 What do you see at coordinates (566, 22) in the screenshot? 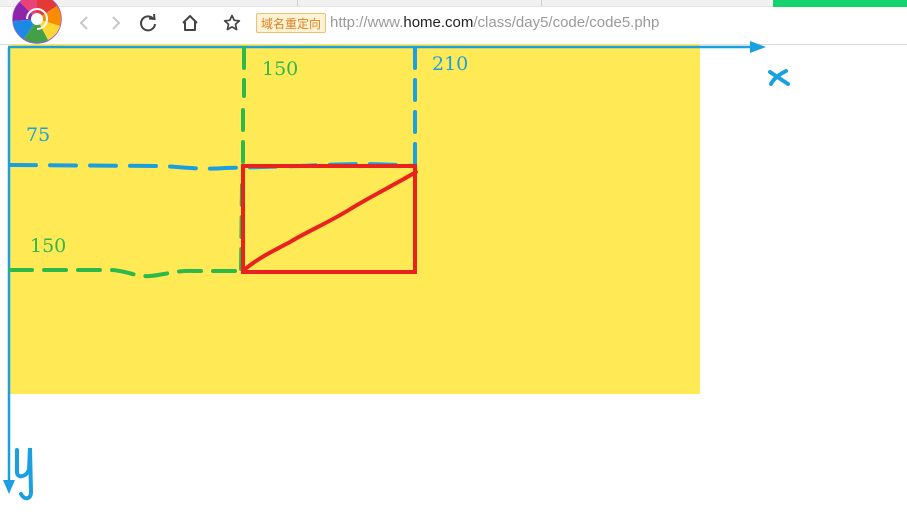
I see `url-path: /class/day5/code/code5.php` at bounding box center [566, 22].